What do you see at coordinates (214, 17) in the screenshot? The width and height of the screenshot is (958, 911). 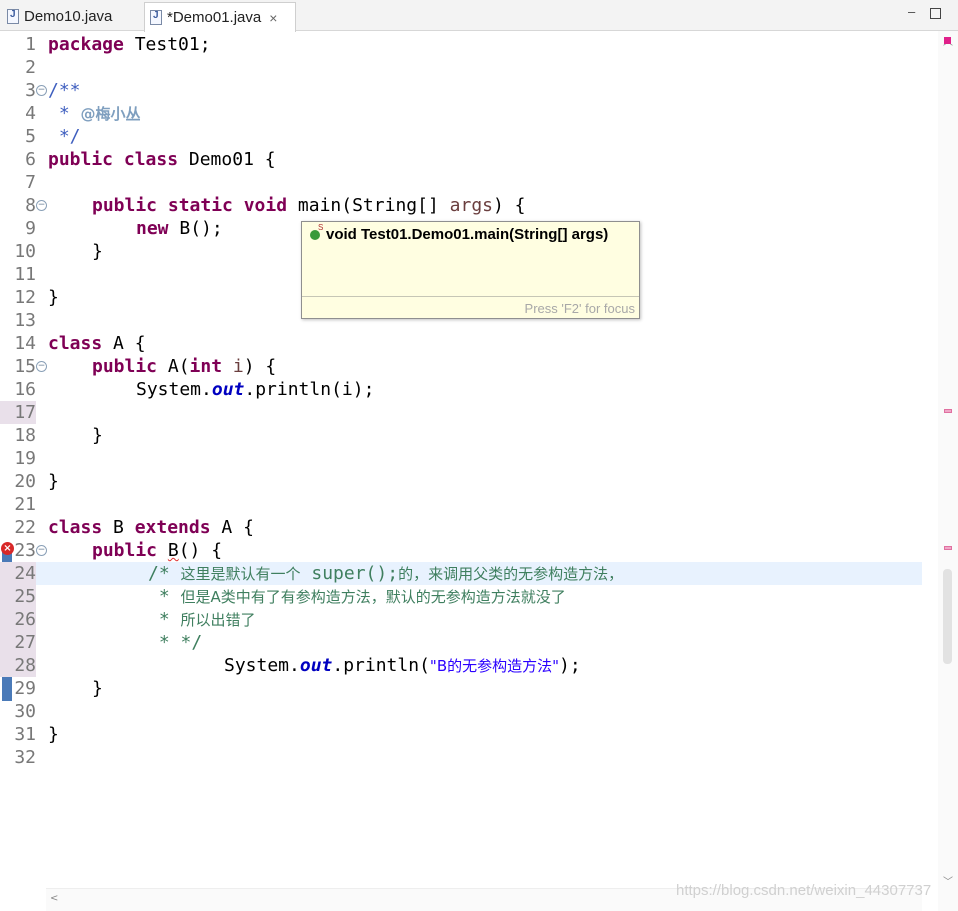 I see `tab-label: *Demo01.java` at bounding box center [214, 17].